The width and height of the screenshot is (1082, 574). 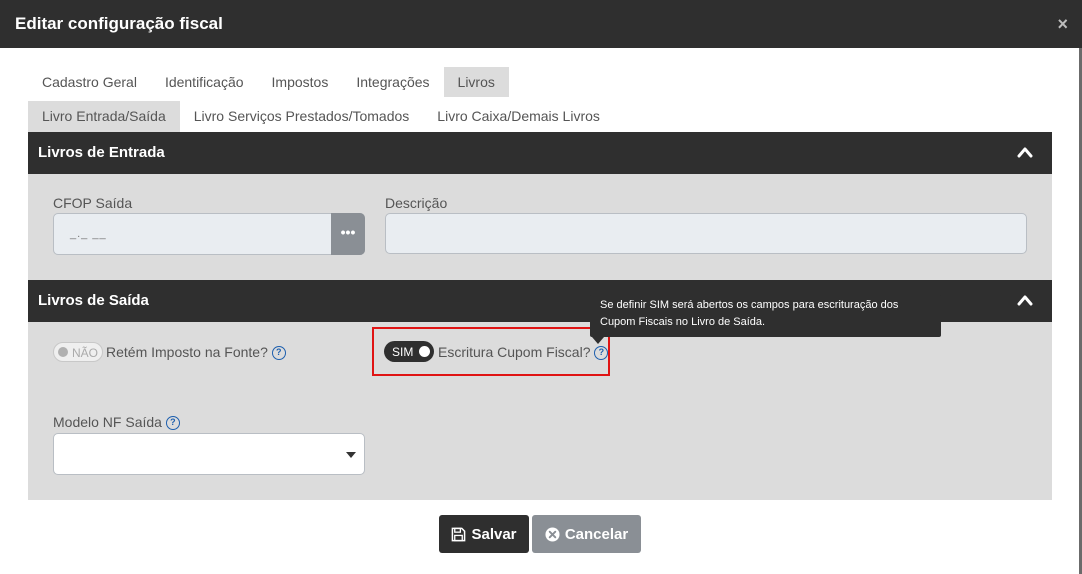 I want to click on cfop-lookup-button: •••, so click(x=348, y=234).